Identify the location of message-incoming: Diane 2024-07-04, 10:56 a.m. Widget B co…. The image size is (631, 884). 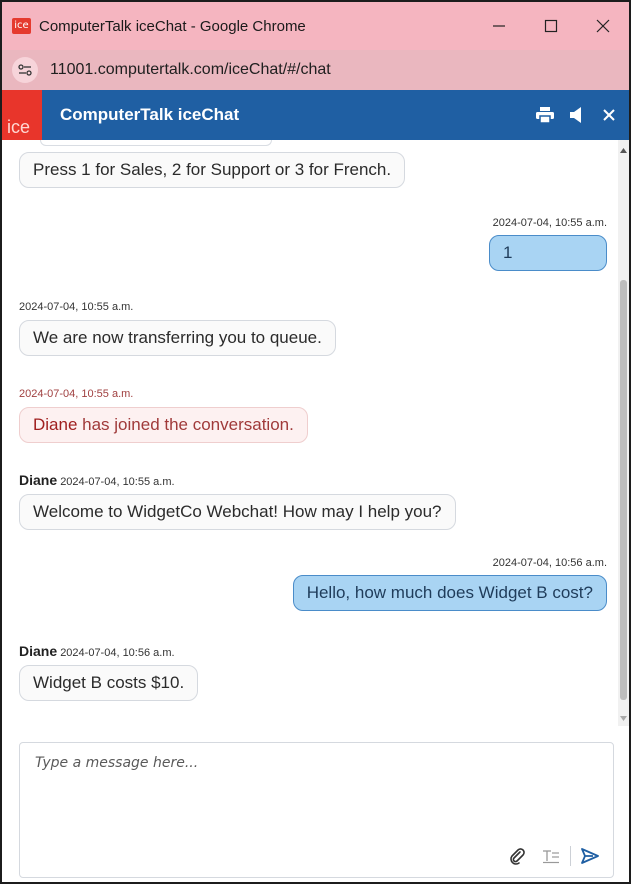
(109, 672).